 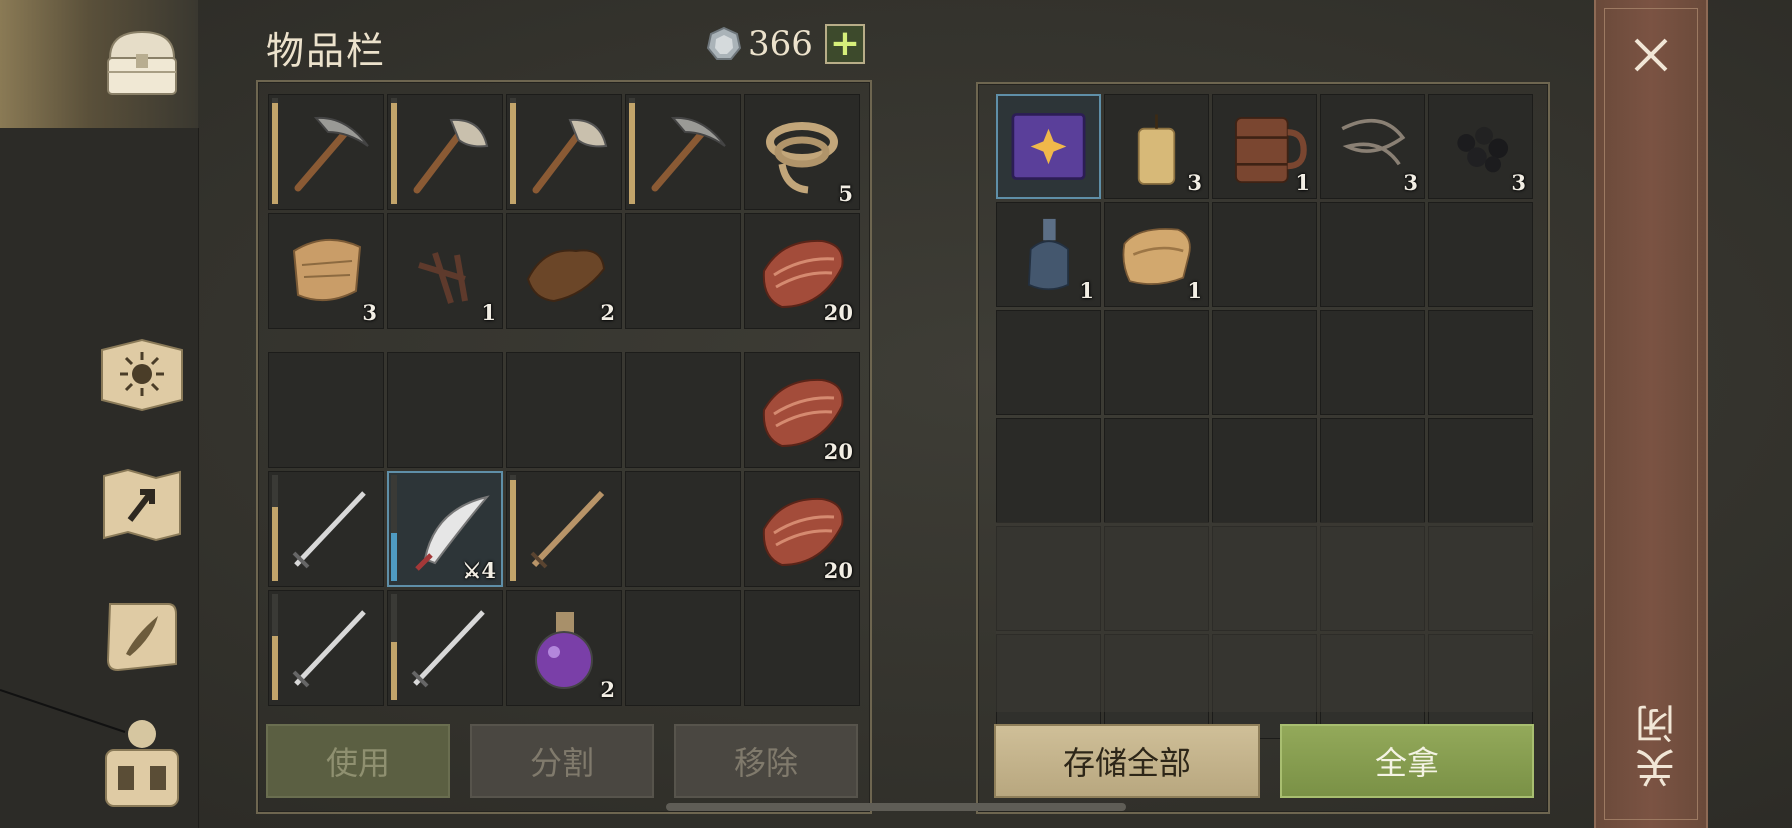 I want to click on split-button: 分割, so click(x=562, y=761).